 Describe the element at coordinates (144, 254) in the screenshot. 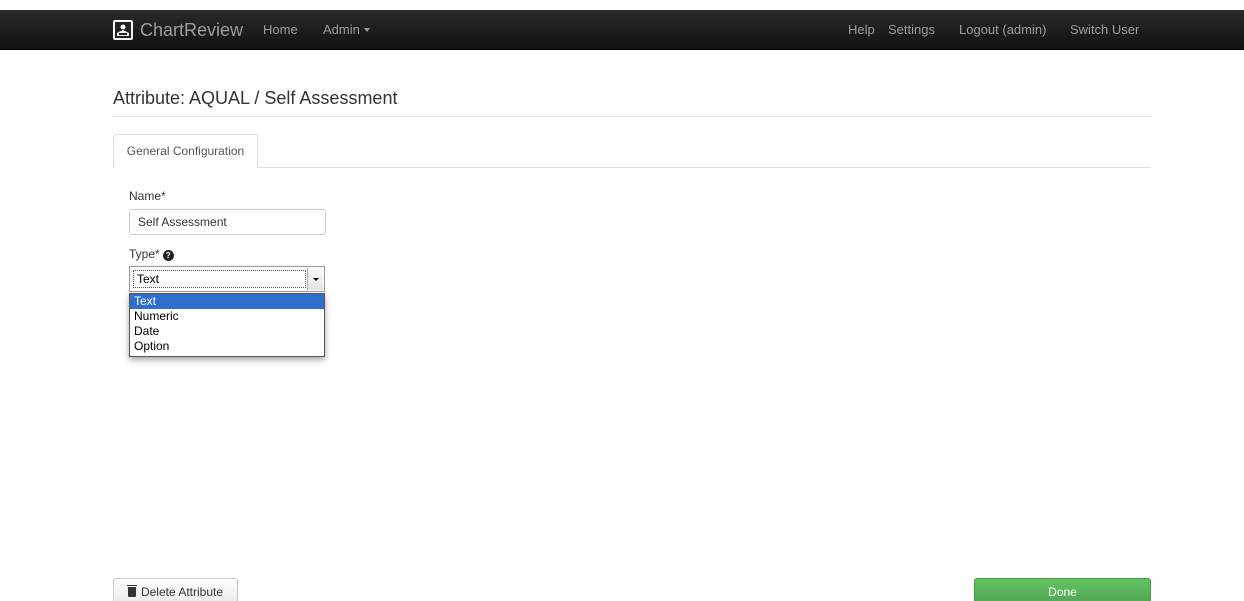

I see `type-label: Type*` at that location.